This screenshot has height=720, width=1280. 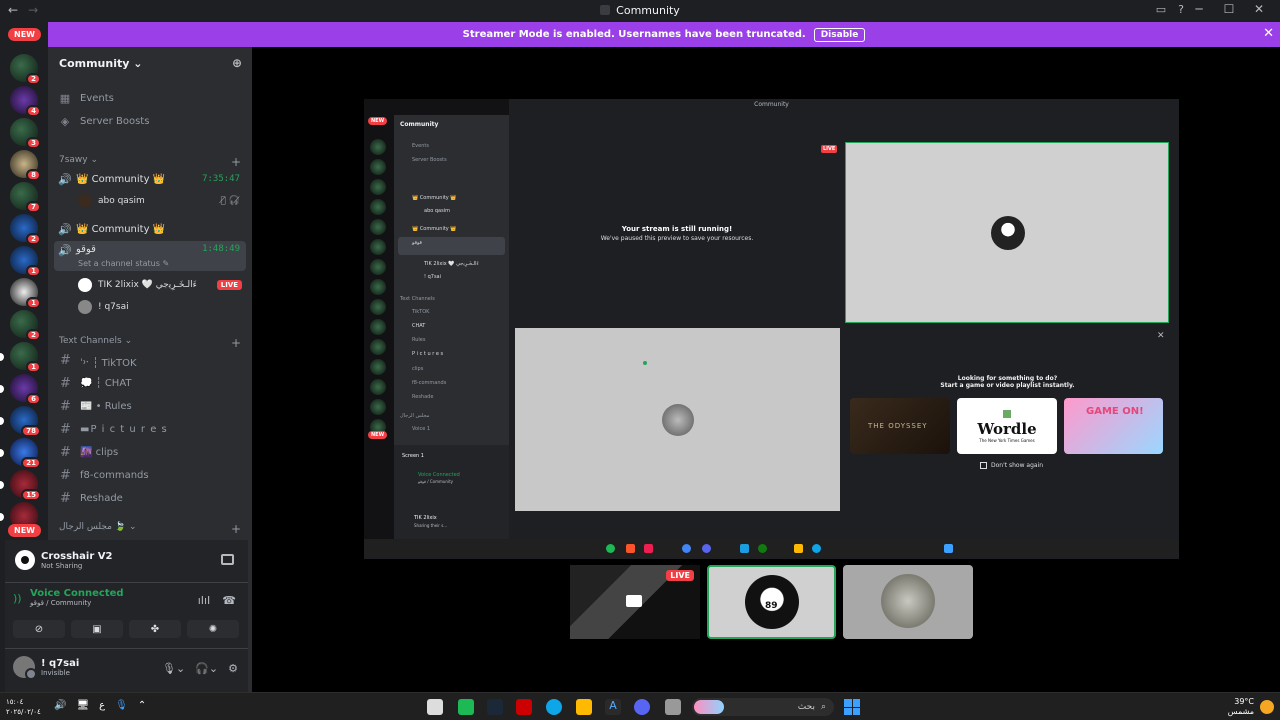 I want to click on video-tile-speaking, so click(x=1007, y=232).